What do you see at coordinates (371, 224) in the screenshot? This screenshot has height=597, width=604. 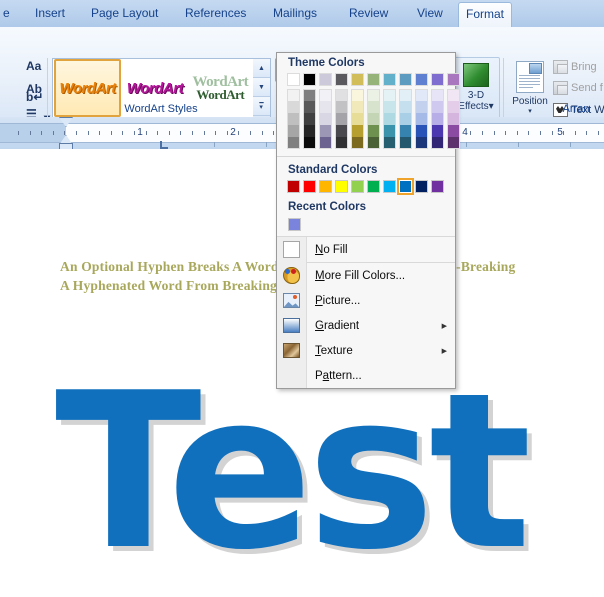 I see `recent-colors-row` at bounding box center [371, 224].